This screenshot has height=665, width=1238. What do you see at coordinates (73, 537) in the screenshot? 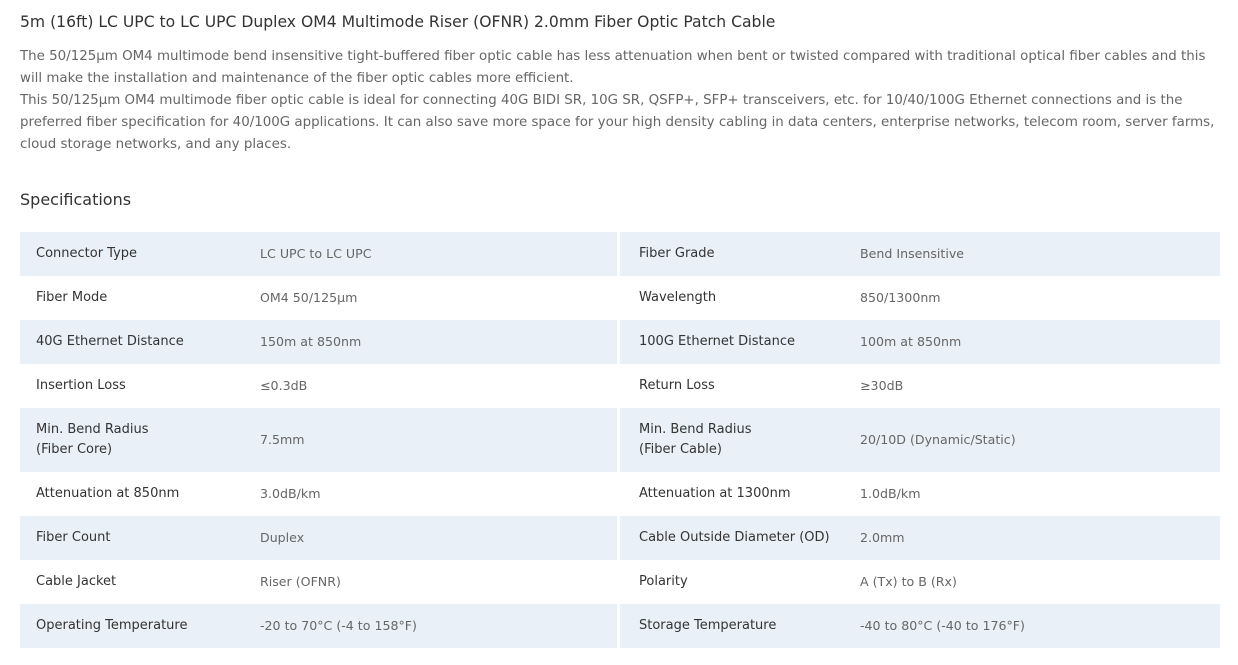
I see `spec-label: Fiber Count` at bounding box center [73, 537].